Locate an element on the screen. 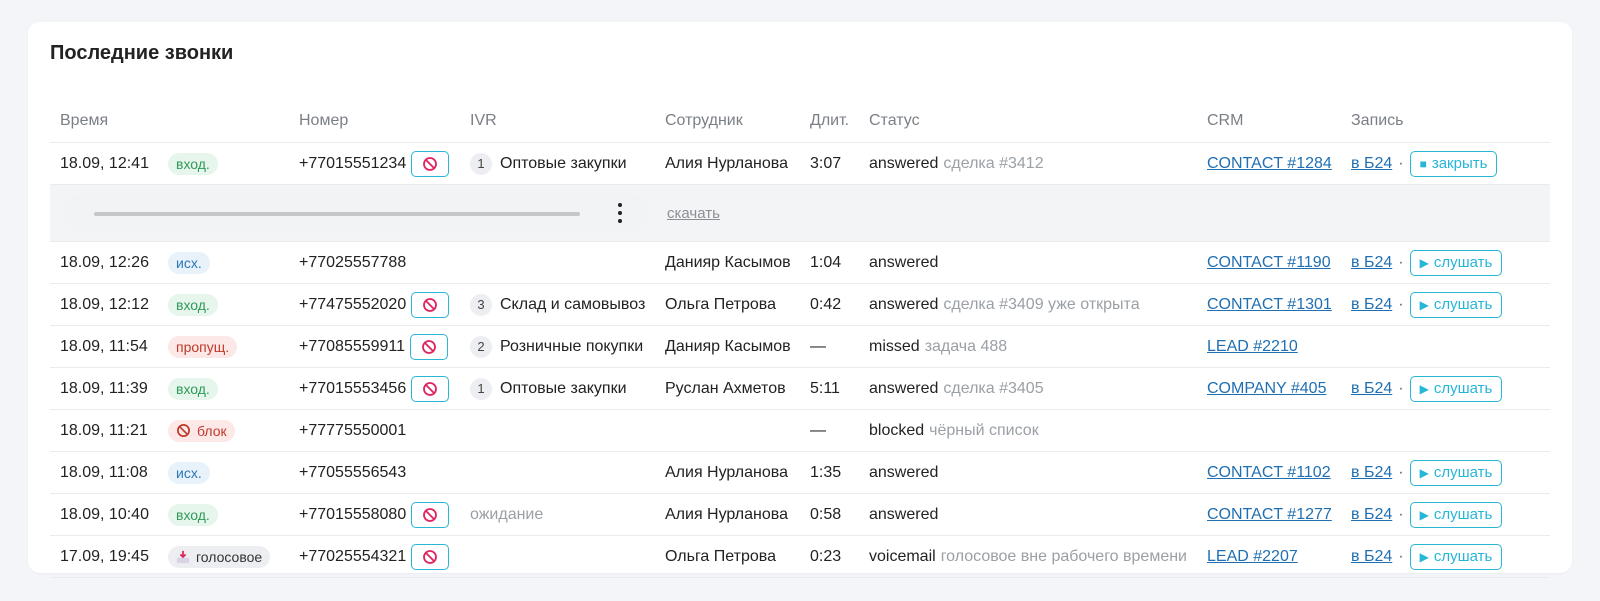 The width and height of the screenshot is (1600, 601). status-cell: blocked чёрный список is located at coordinates (954, 430).